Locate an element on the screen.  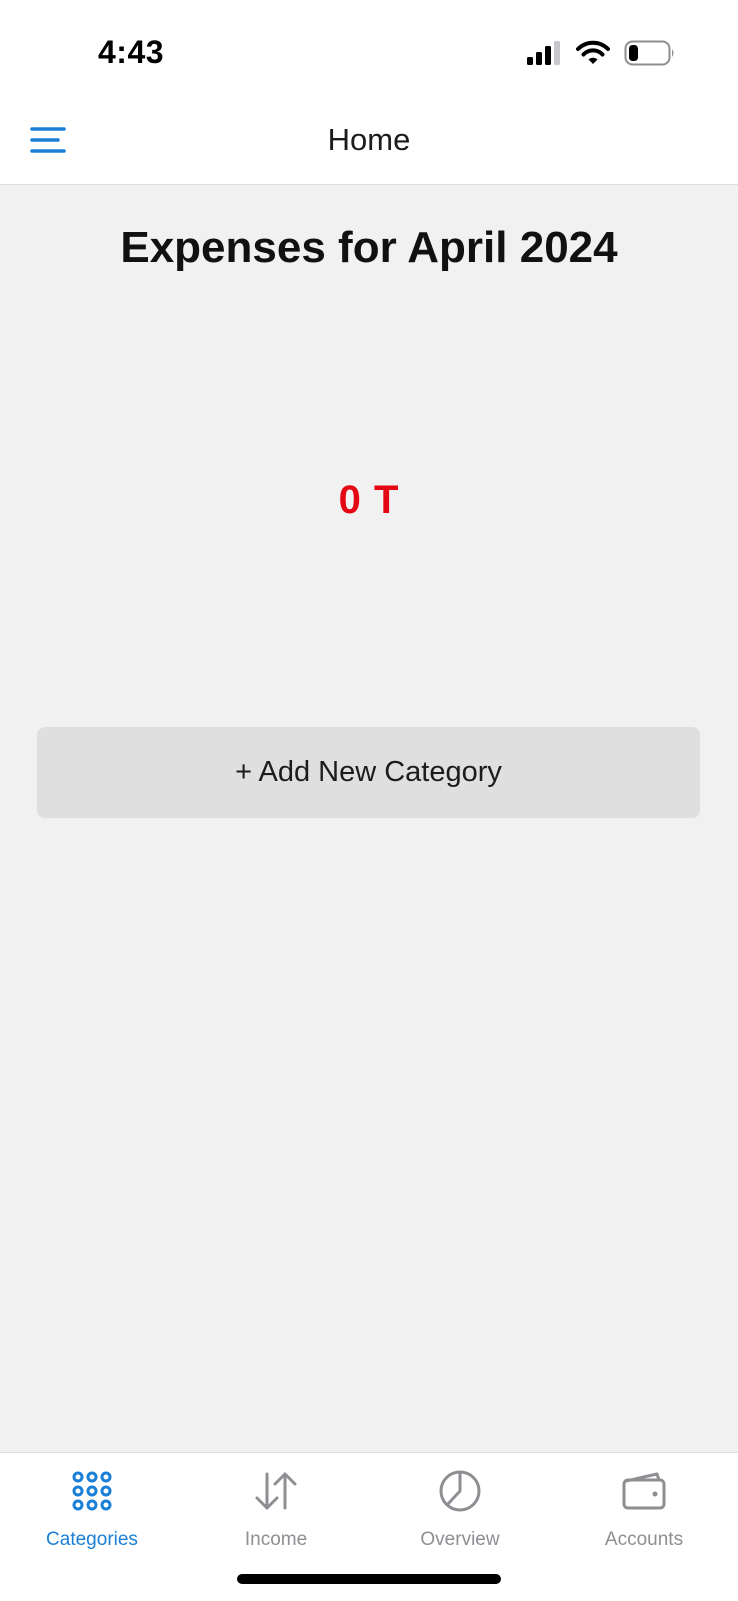
battery-icon is located at coordinates (650, 55).